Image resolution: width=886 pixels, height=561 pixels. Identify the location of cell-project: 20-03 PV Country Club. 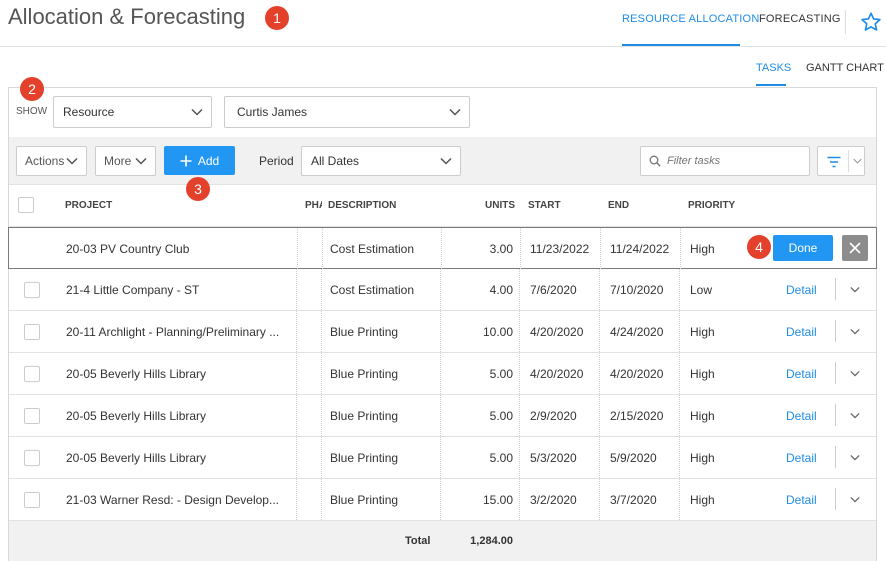
(128, 248).